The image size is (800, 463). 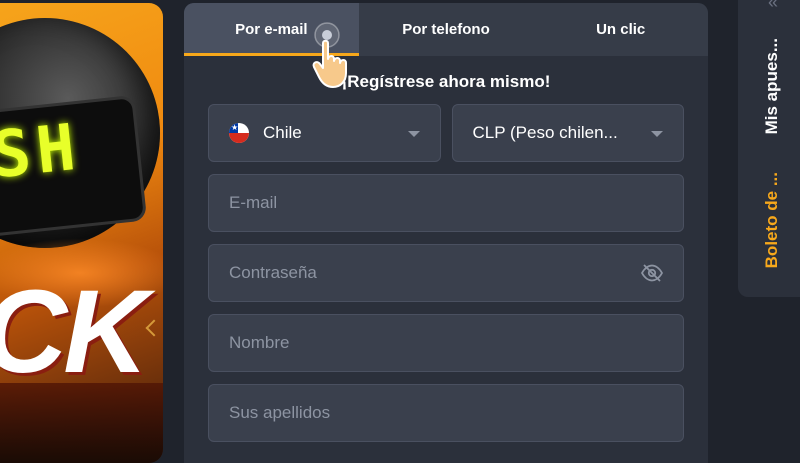 What do you see at coordinates (42, 152) in the screenshot?
I see `promo-led-lettering: SH` at bounding box center [42, 152].